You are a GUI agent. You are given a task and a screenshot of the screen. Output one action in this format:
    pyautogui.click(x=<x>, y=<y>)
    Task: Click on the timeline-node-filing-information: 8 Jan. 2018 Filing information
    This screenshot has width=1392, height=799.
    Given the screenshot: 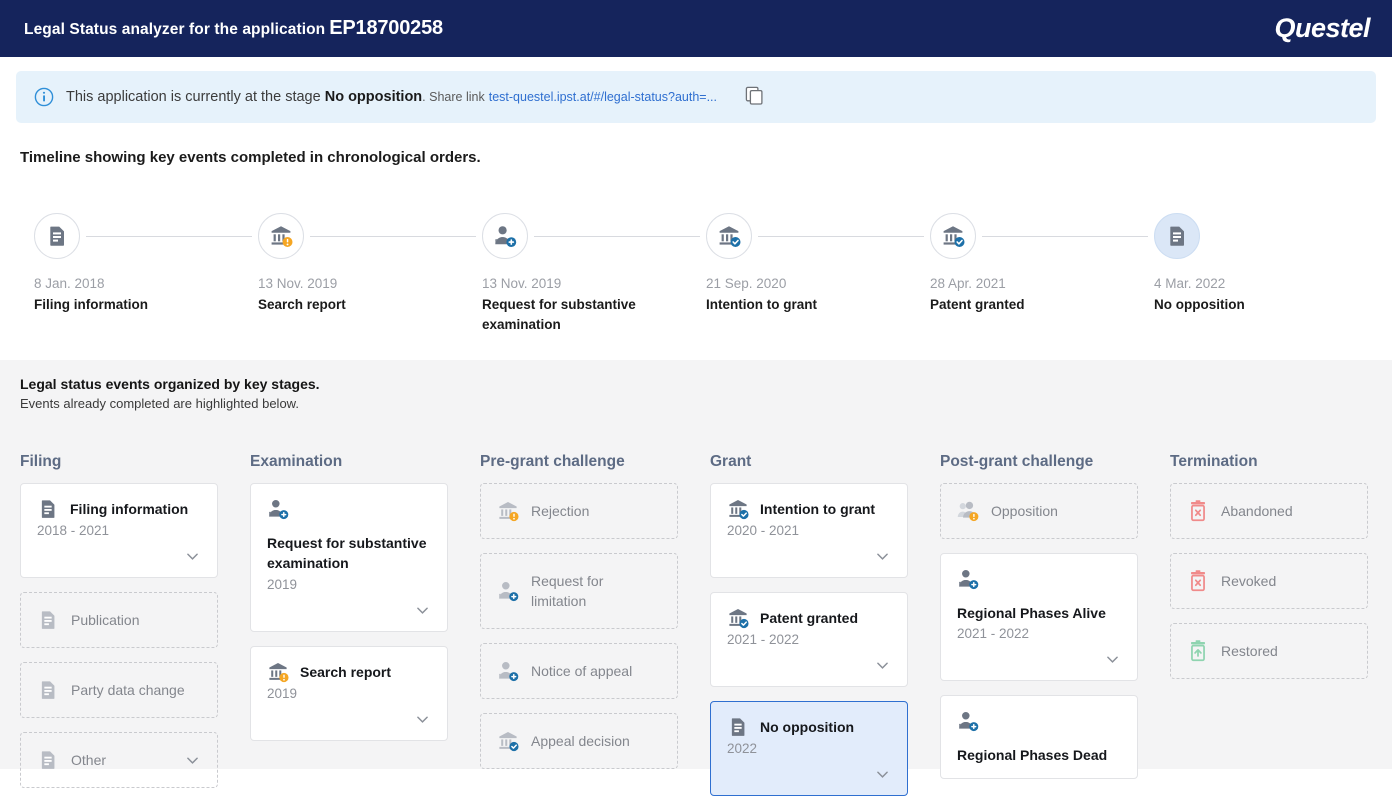 What is the action you would take?
    pyautogui.click(x=146, y=263)
    